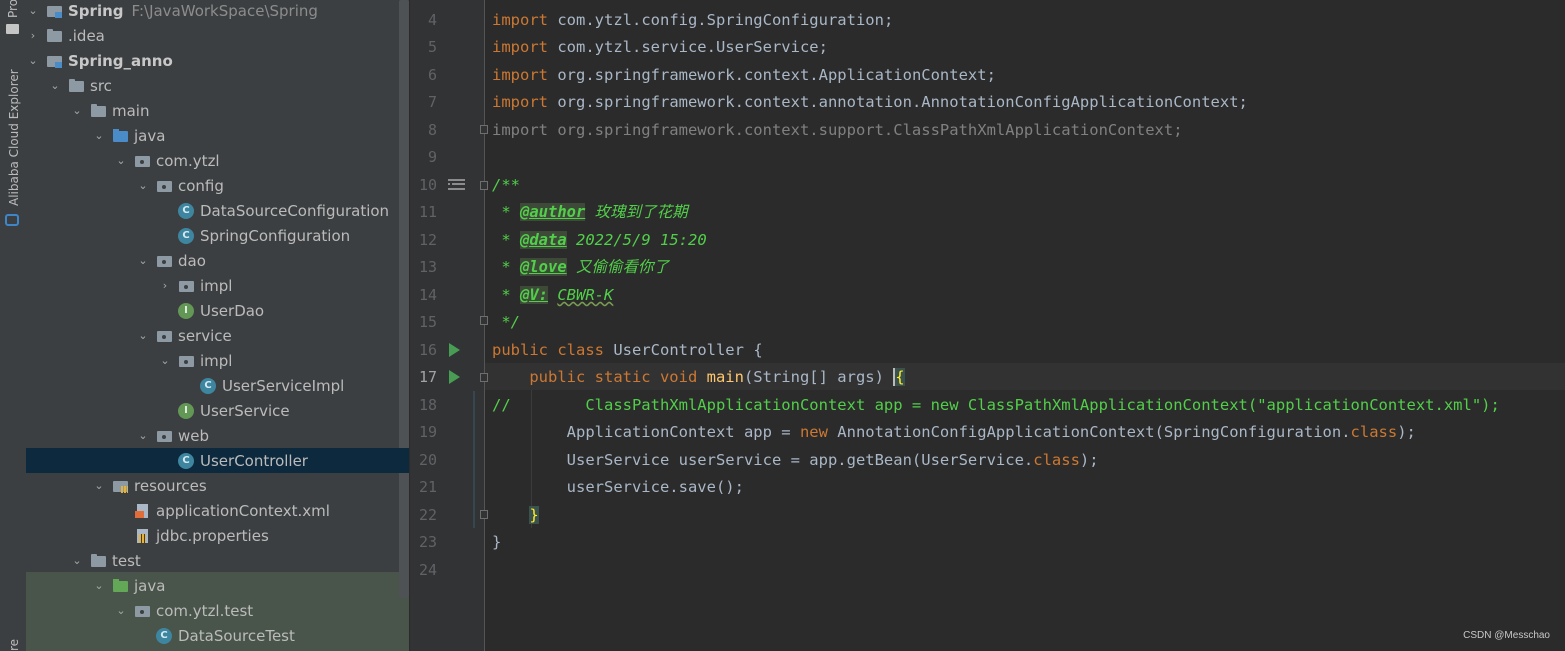 The width and height of the screenshot is (1565, 651). Describe the element at coordinates (217, 85) in the screenshot. I see `tree-node-src: ⌄ src` at that location.